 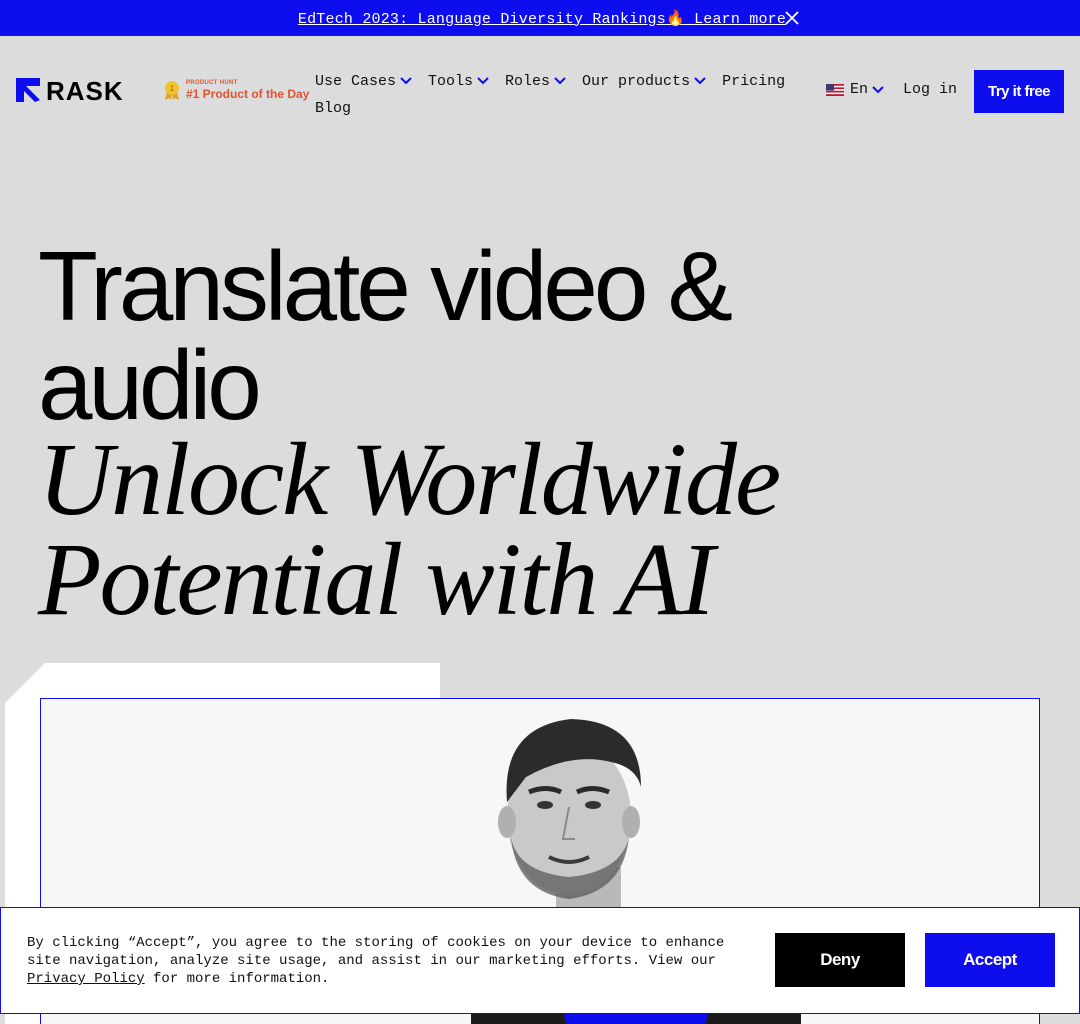 What do you see at coordinates (930, 89) in the screenshot?
I see `login-link: Log in` at bounding box center [930, 89].